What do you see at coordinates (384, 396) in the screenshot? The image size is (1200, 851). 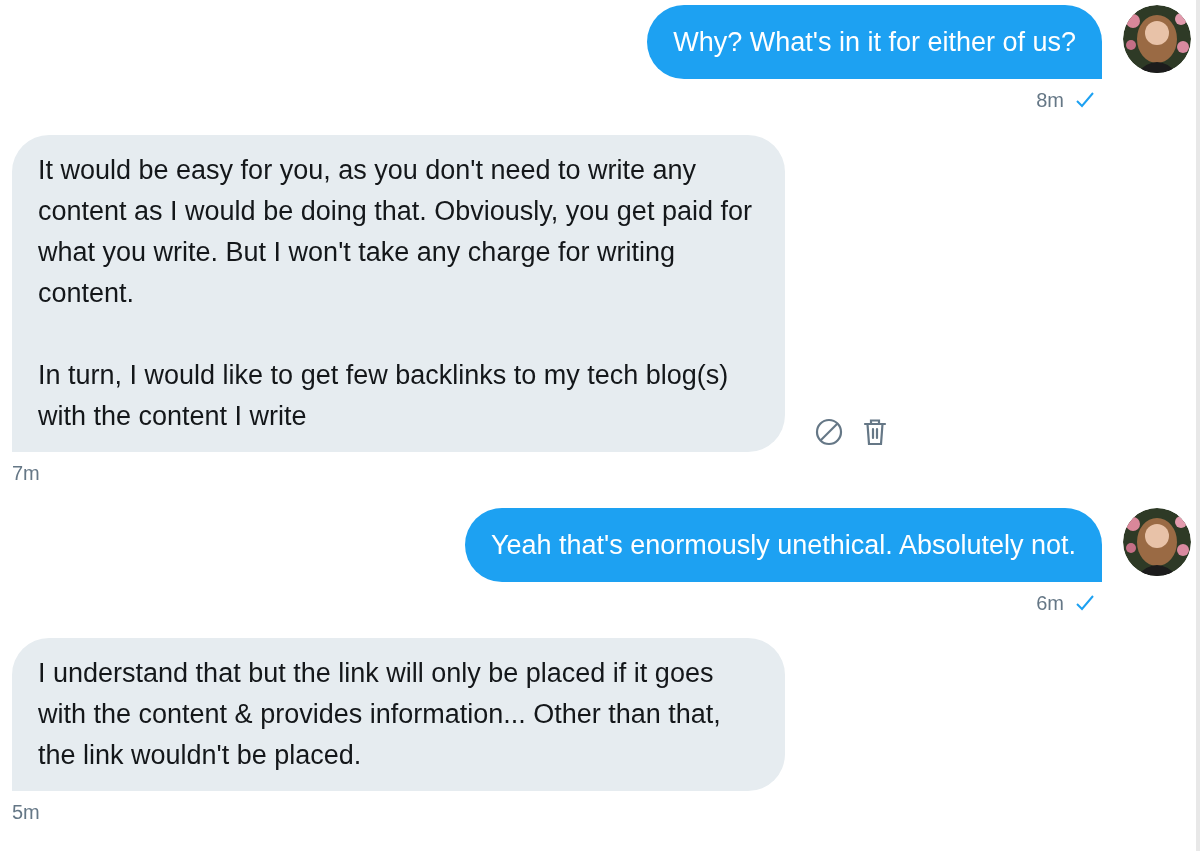 I see `message-text: In turn, I would like to get few backlinks to my tech blog(s) with the content I write` at bounding box center [384, 396].